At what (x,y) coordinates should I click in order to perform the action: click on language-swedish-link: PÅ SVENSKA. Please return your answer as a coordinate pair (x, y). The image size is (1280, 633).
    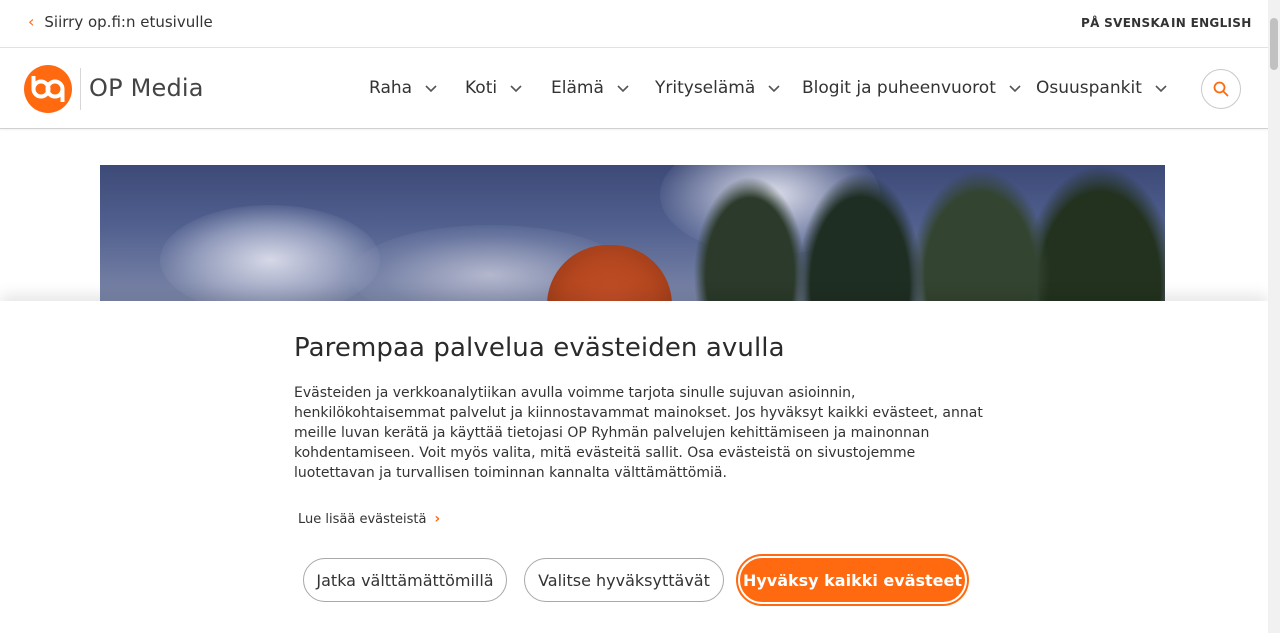
    Looking at the image, I should click on (1125, 23).